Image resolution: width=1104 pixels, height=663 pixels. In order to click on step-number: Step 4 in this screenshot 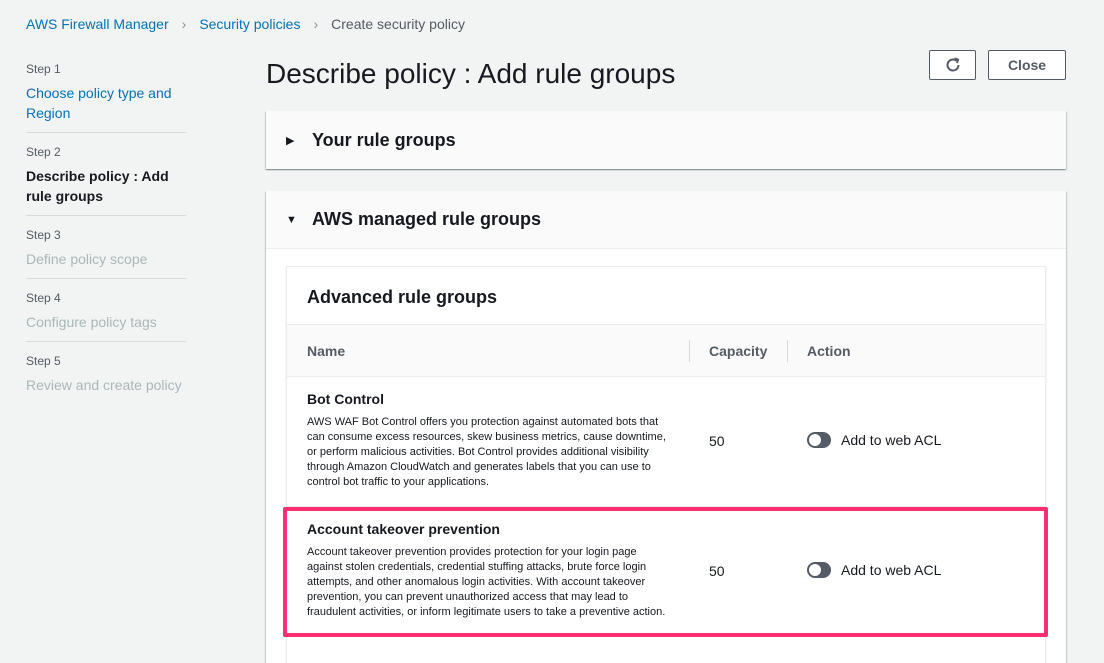, I will do `click(43, 298)`.